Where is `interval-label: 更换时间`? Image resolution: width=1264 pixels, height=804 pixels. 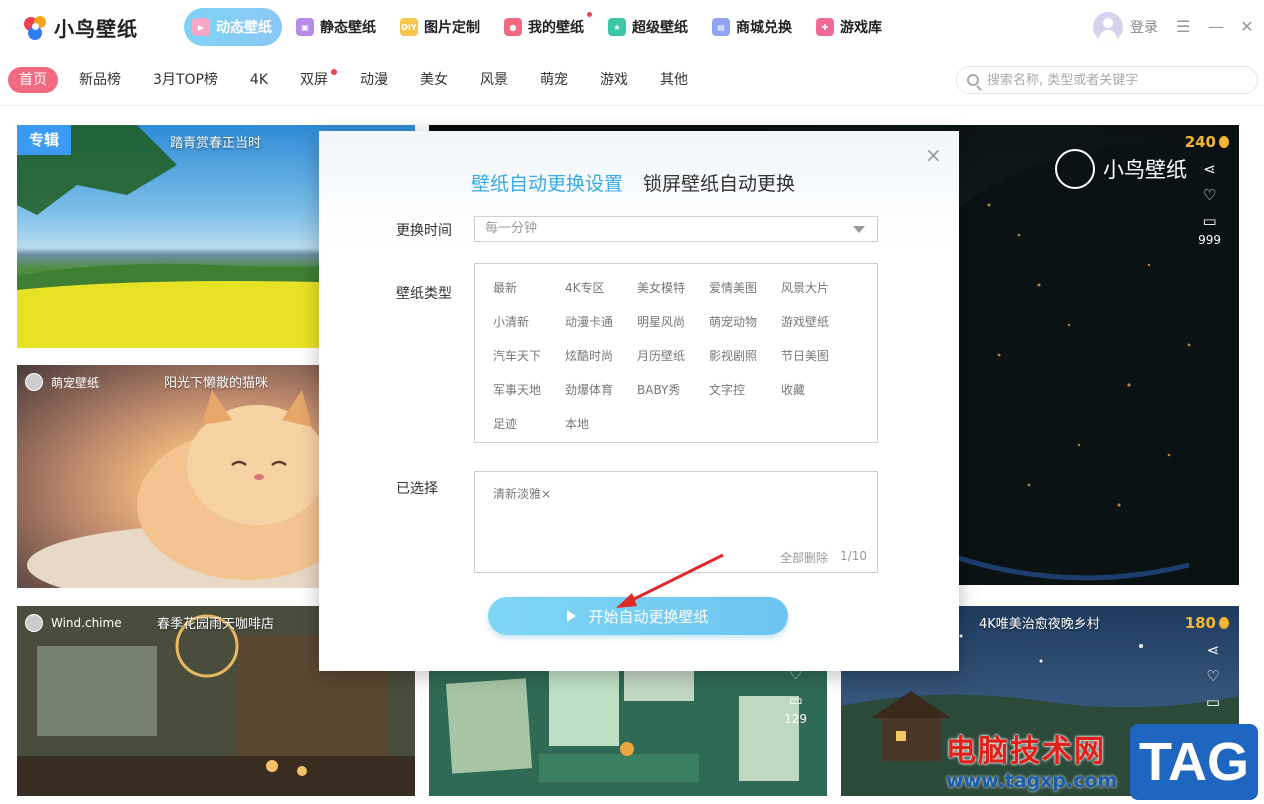
interval-label: 更换时间 is located at coordinates (424, 231).